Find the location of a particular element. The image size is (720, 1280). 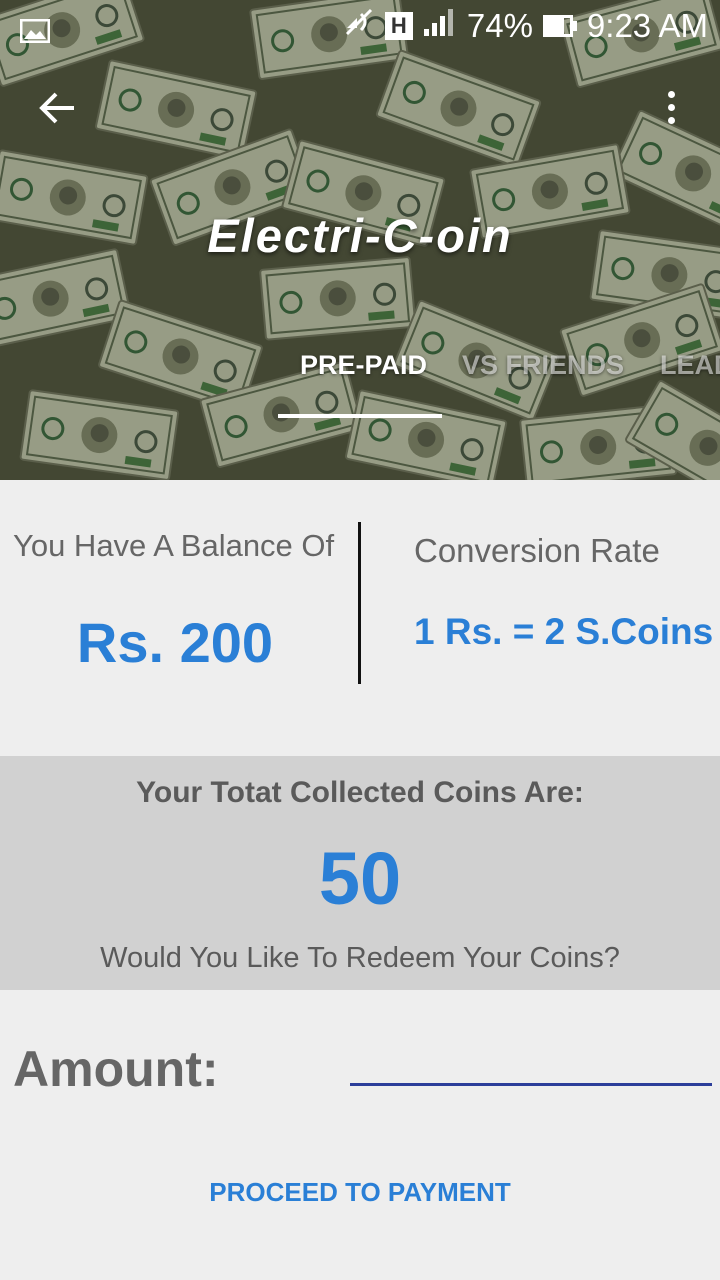

conversion-rate-label: Conversion Rate is located at coordinates (537, 550).